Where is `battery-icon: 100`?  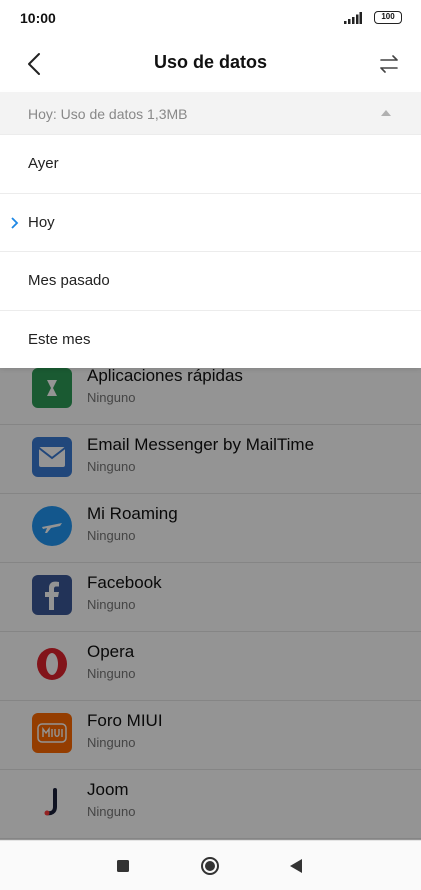 battery-icon: 100 is located at coordinates (388, 17).